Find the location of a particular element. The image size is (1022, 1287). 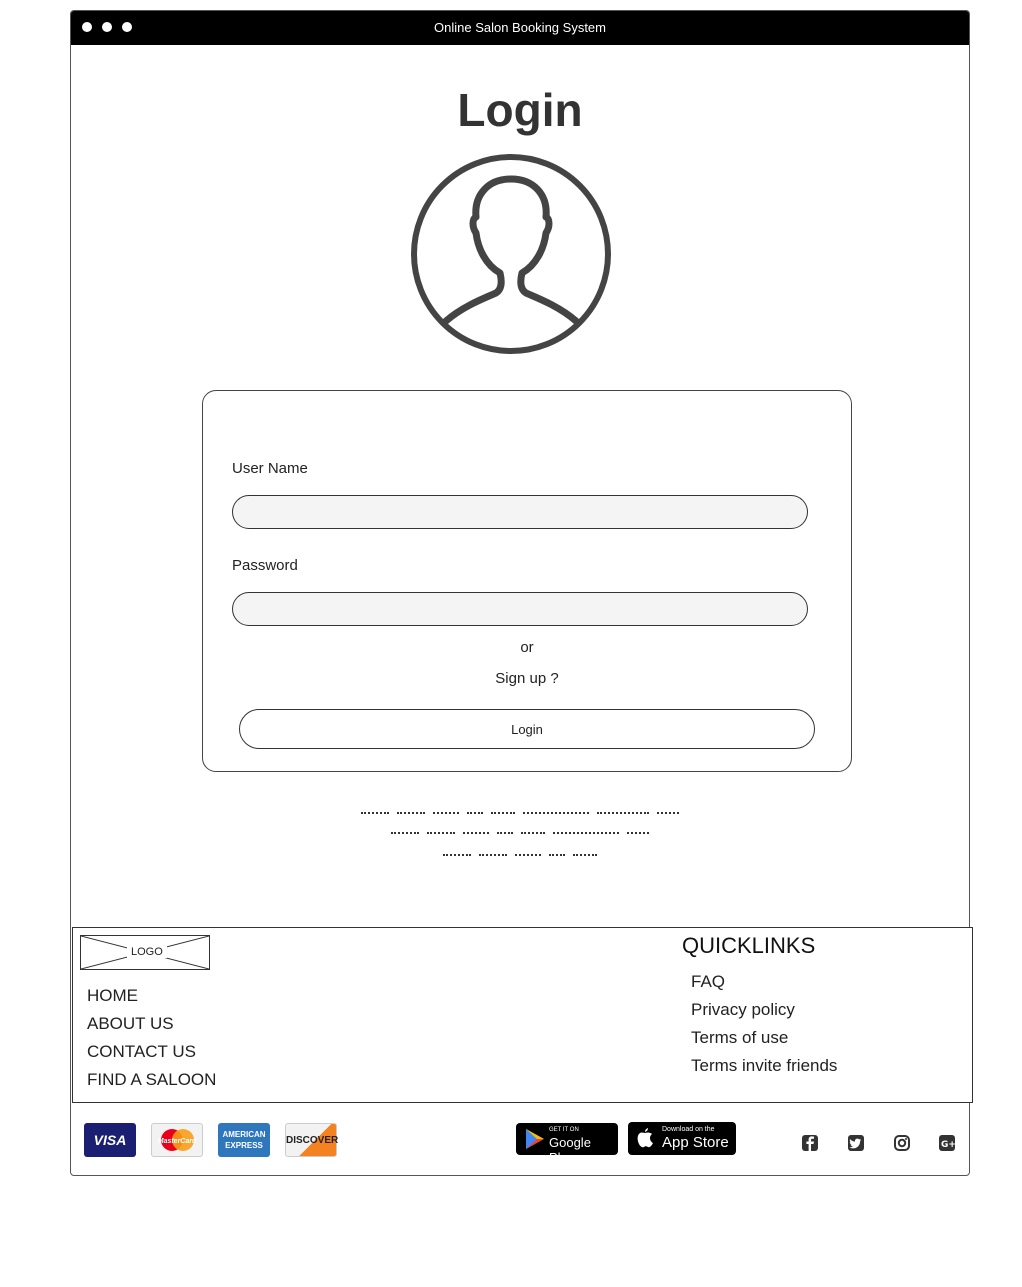

footer-nav-find-a-saloon: FIND A SALOON is located at coordinates (151, 1080).